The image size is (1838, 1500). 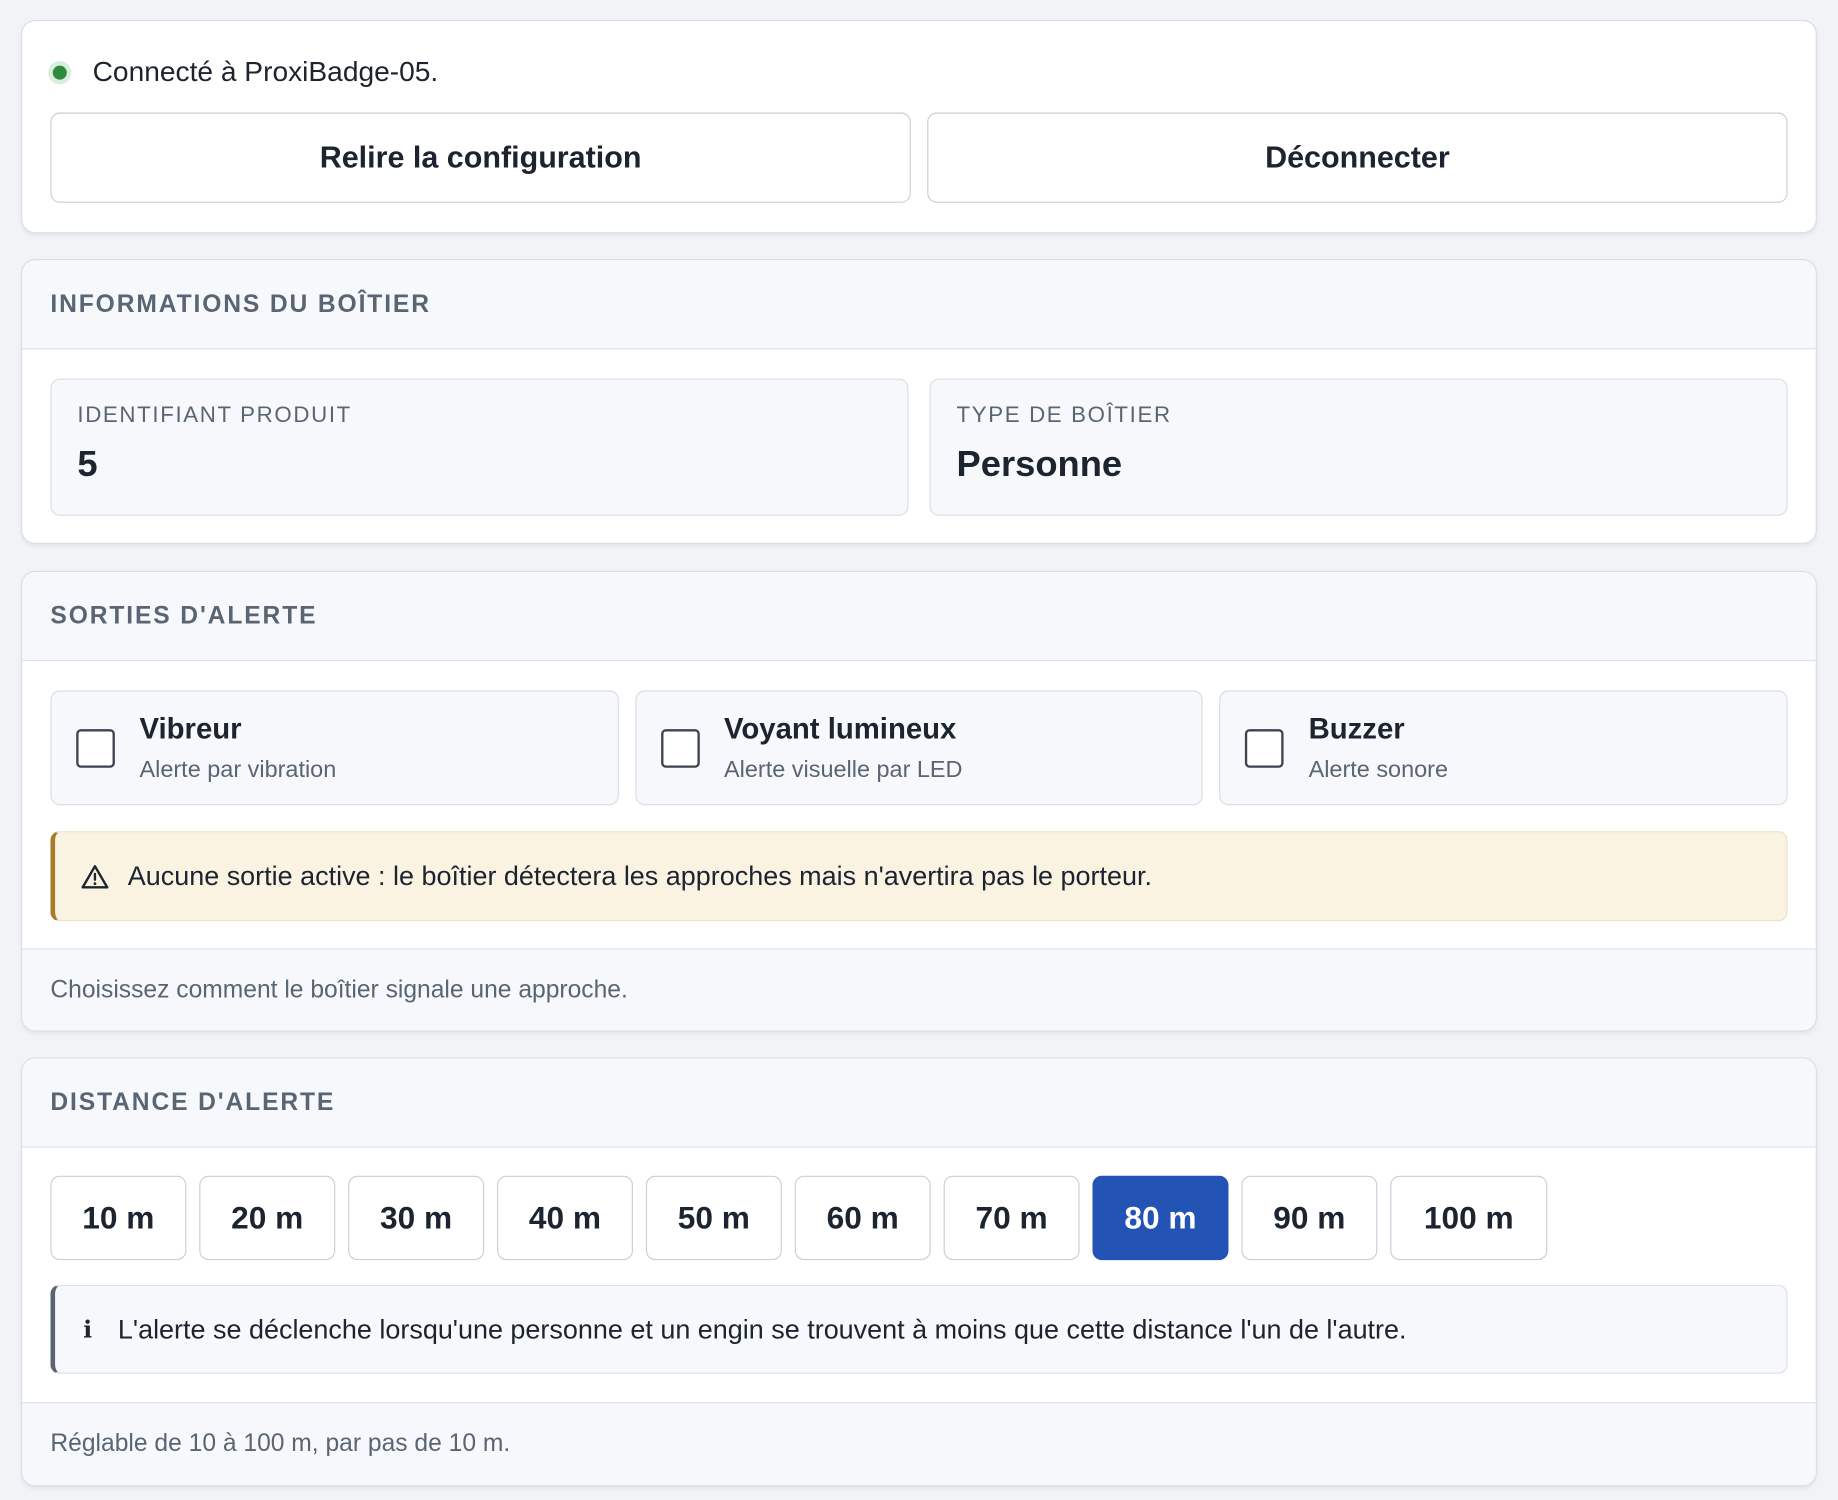 What do you see at coordinates (190, 728) in the screenshot?
I see `output-option-title: Vibreur` at bounding box center [190, 728].